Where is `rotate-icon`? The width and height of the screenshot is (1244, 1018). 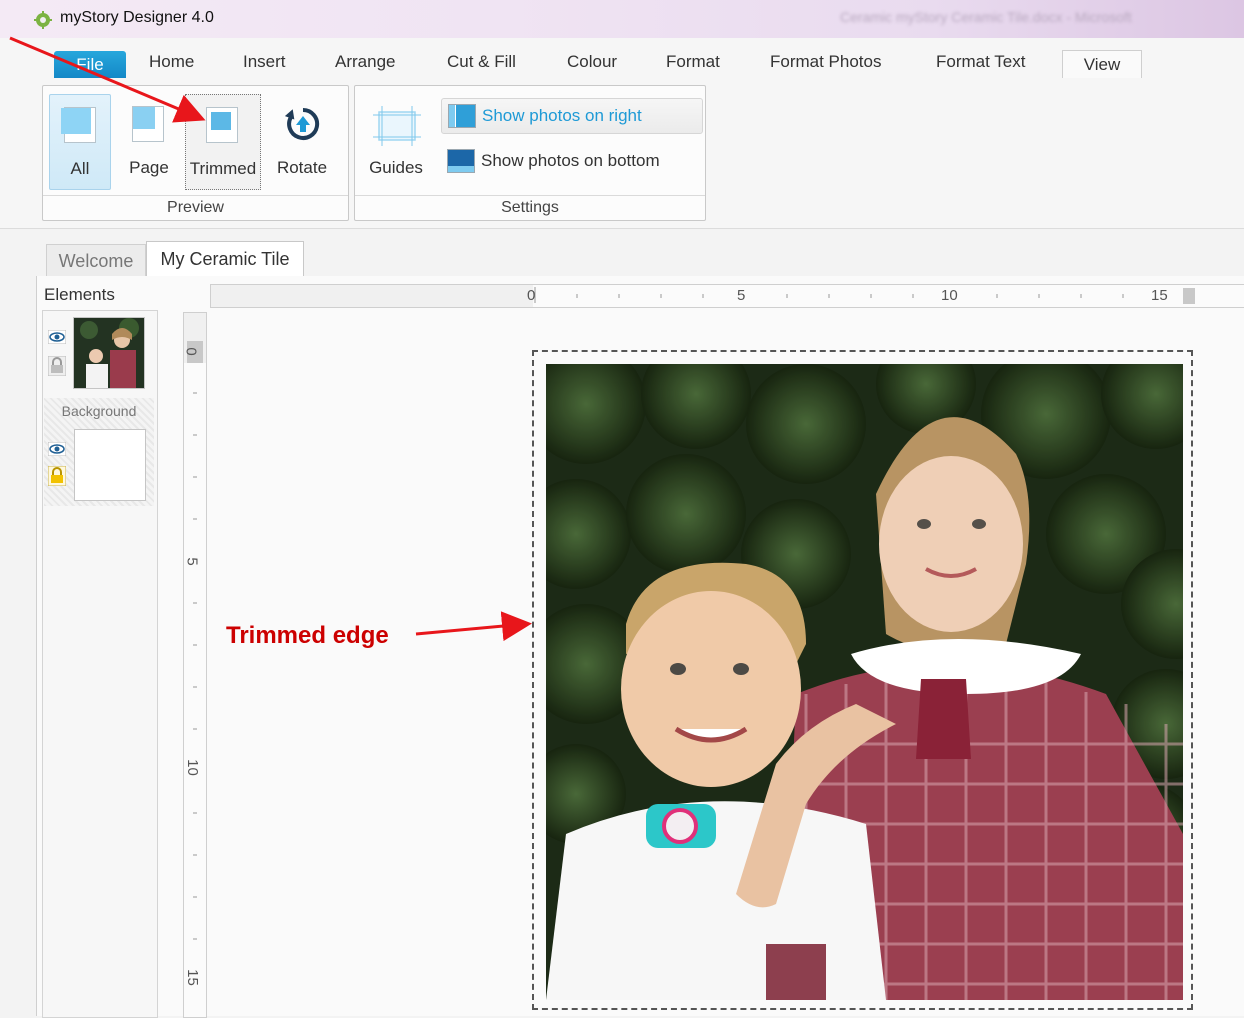
rotate-icon is located at coordinates (302, 123).